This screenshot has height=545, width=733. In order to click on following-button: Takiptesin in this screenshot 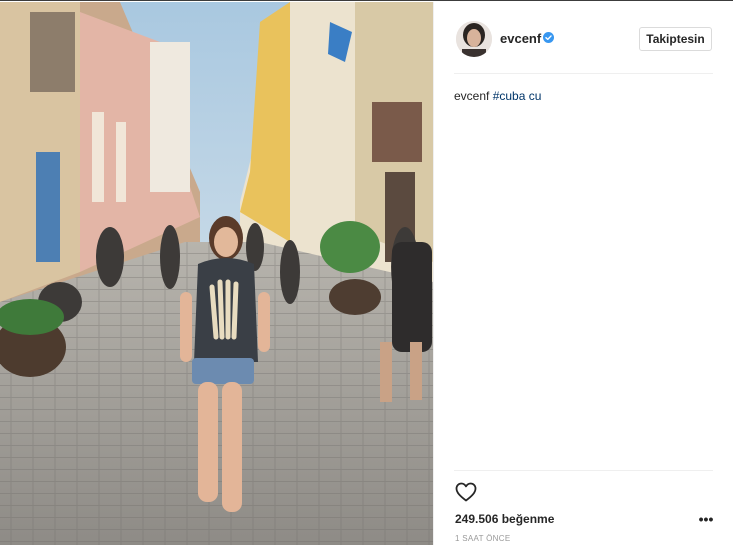, I will do `click(675, 39)`.